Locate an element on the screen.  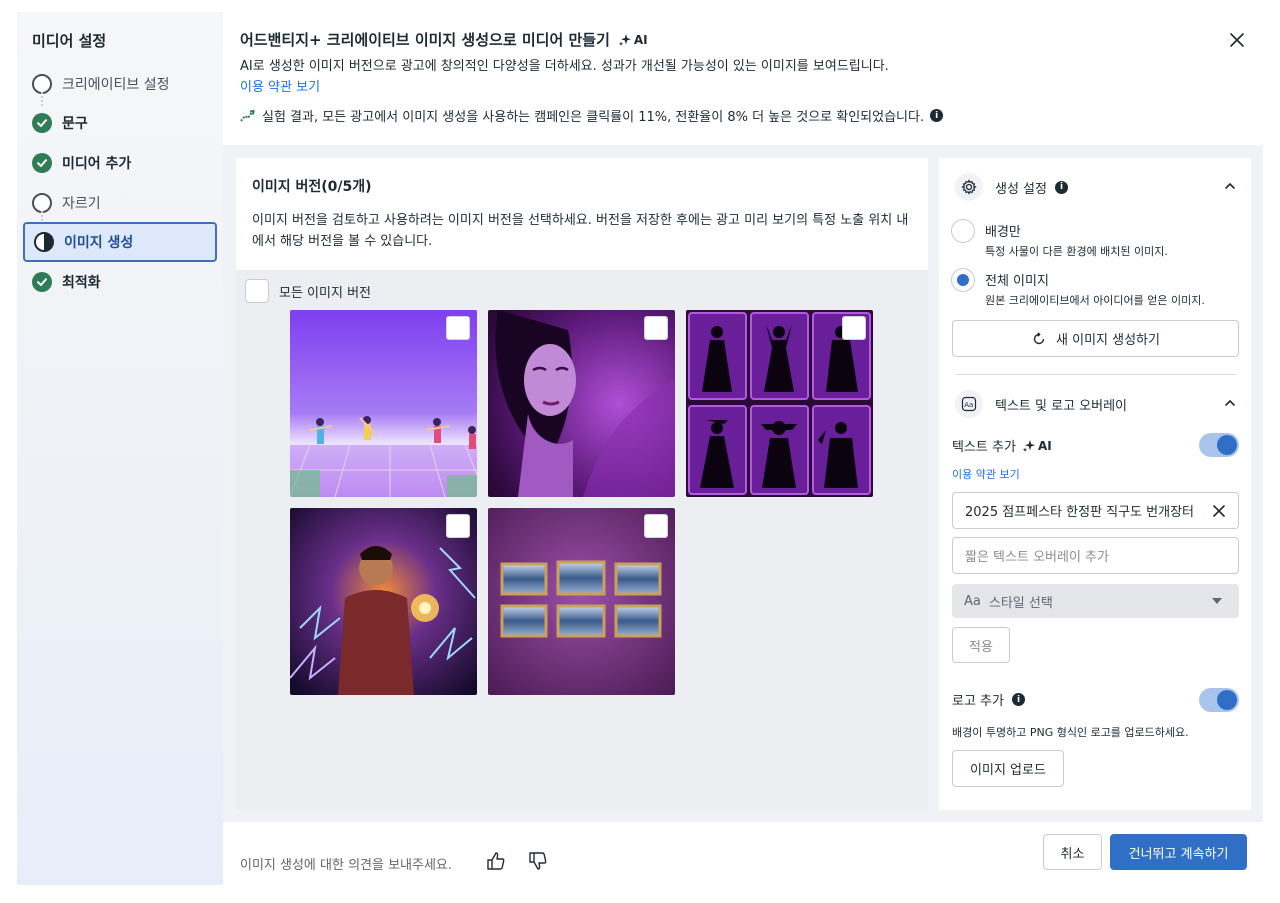
logo-add-label: 로고 추가 is located at coordinates (978, 701).